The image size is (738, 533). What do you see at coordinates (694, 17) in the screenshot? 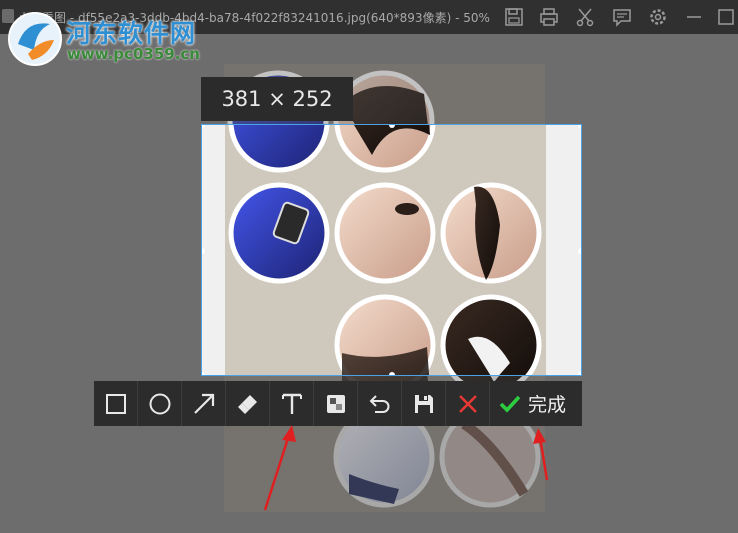
I see `minimize-icon` at bounding box center [694, 17].